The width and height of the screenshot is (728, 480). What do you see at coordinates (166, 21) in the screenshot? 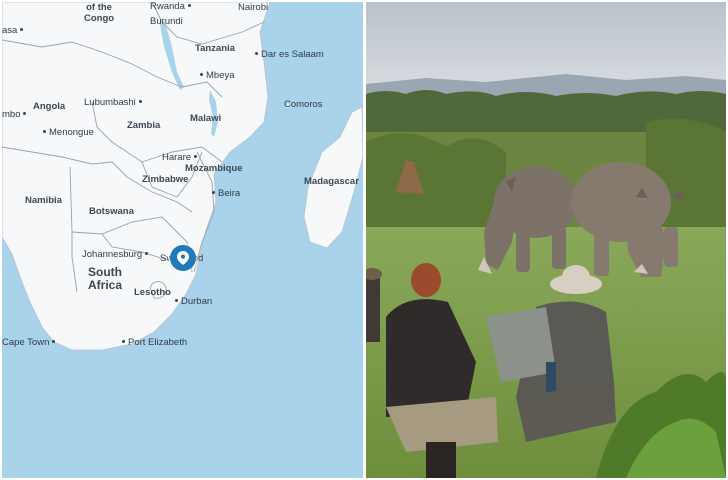
I see `label-burundi: Burundi` at bounding box center [166, 21].